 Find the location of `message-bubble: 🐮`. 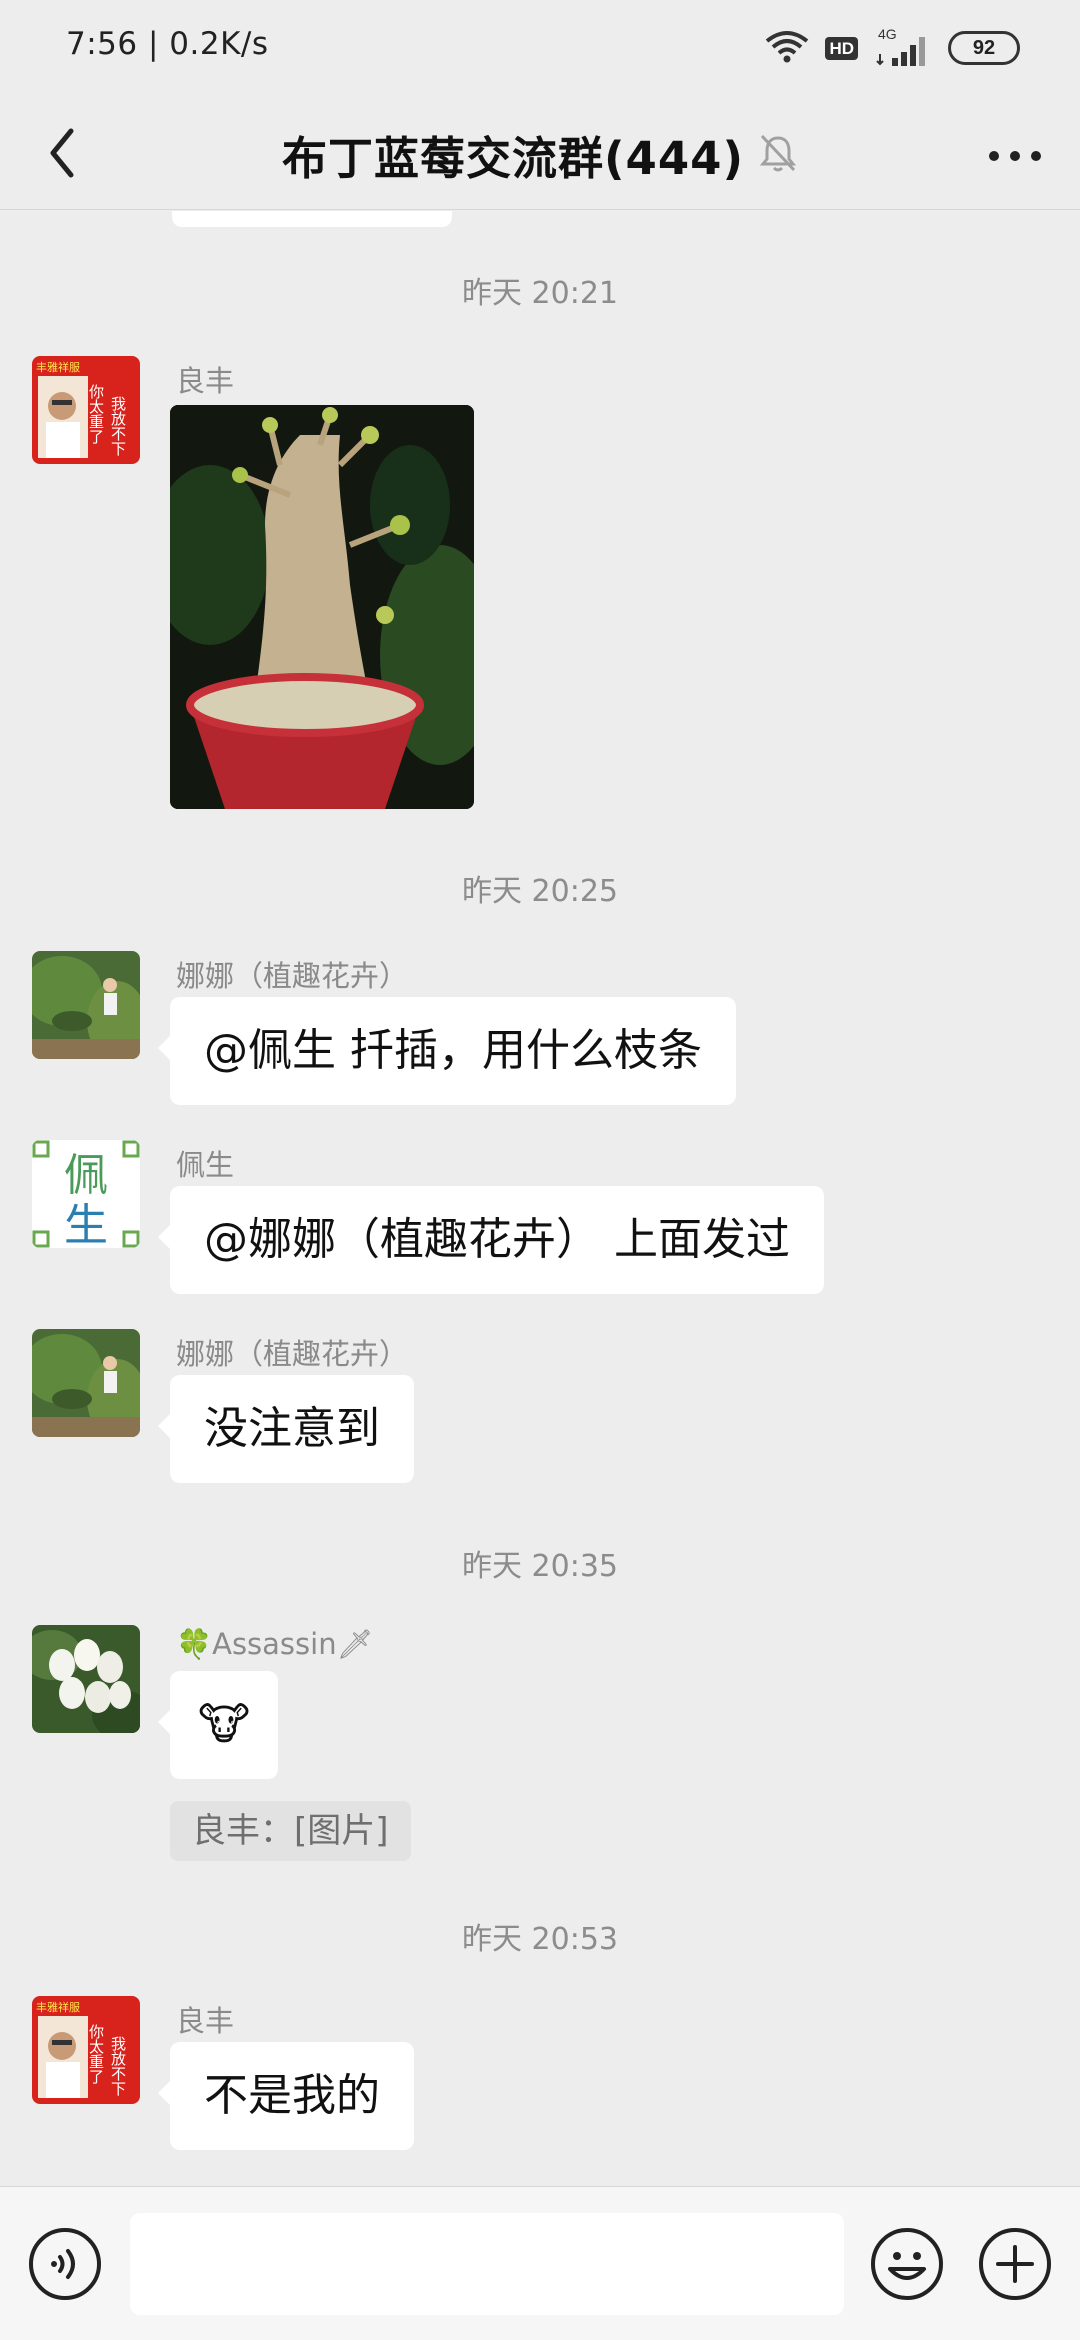

message-bubble: 🐮 is located at coordinates (218, 1725).